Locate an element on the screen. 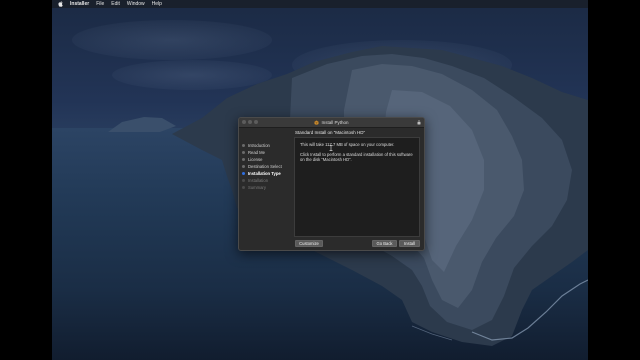  close-button is located at coordinates (244, 122).